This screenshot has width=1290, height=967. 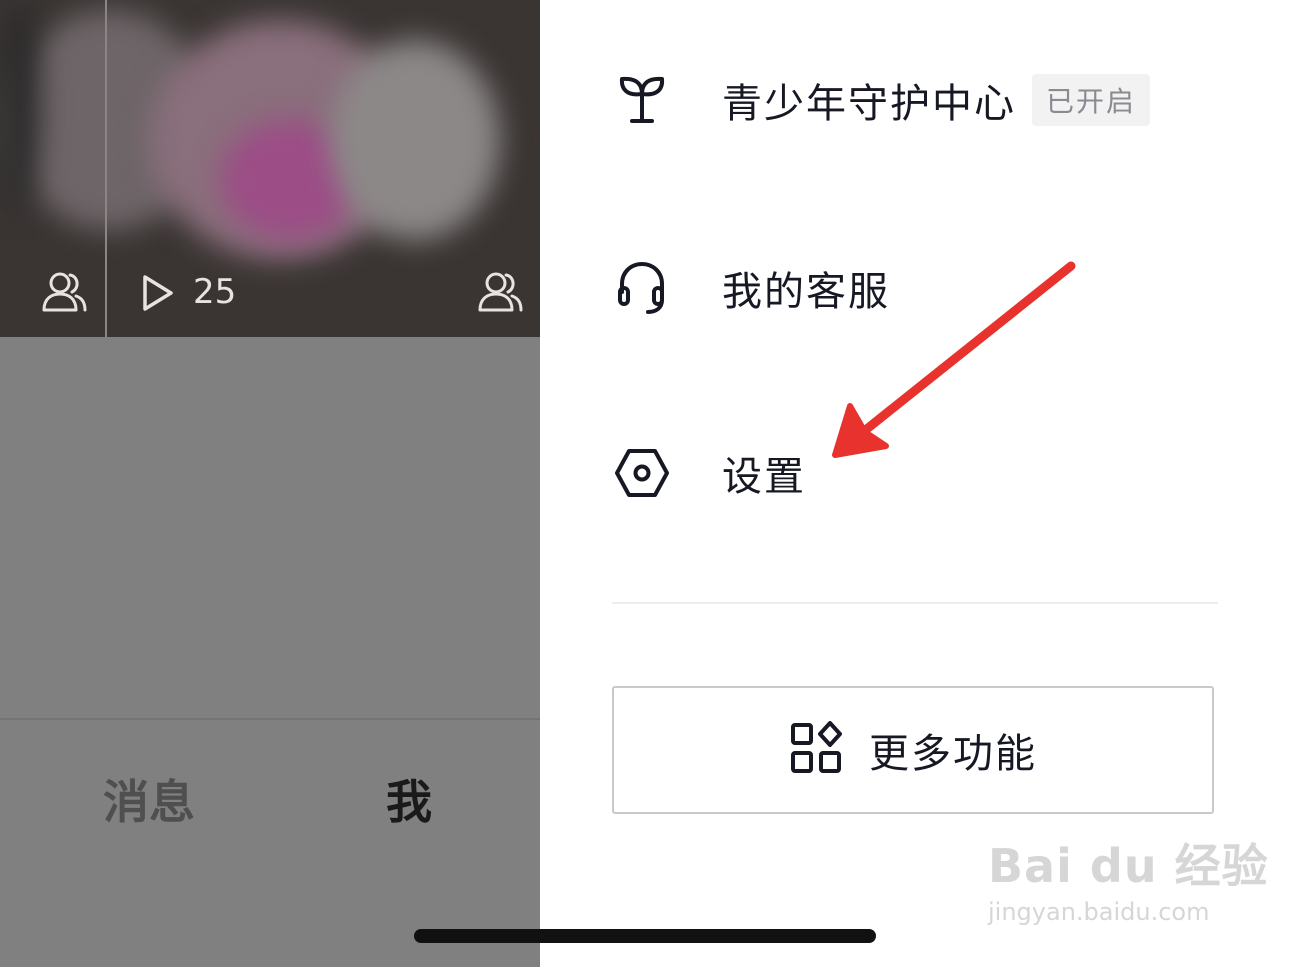 I want to click on menu-item-customer-service: 我的客服, so click(x=751, y=288).